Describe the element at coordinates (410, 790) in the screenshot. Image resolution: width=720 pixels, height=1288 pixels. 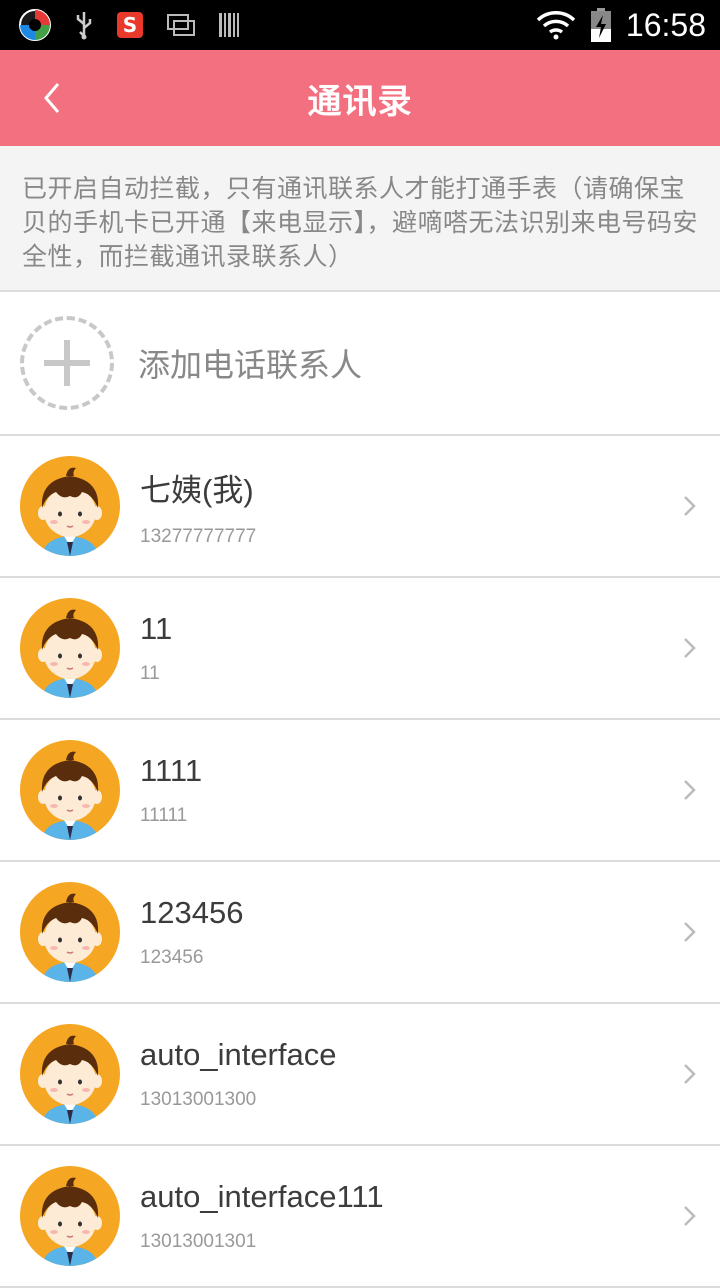
I see `contact-text: 1111 11111` at that location.